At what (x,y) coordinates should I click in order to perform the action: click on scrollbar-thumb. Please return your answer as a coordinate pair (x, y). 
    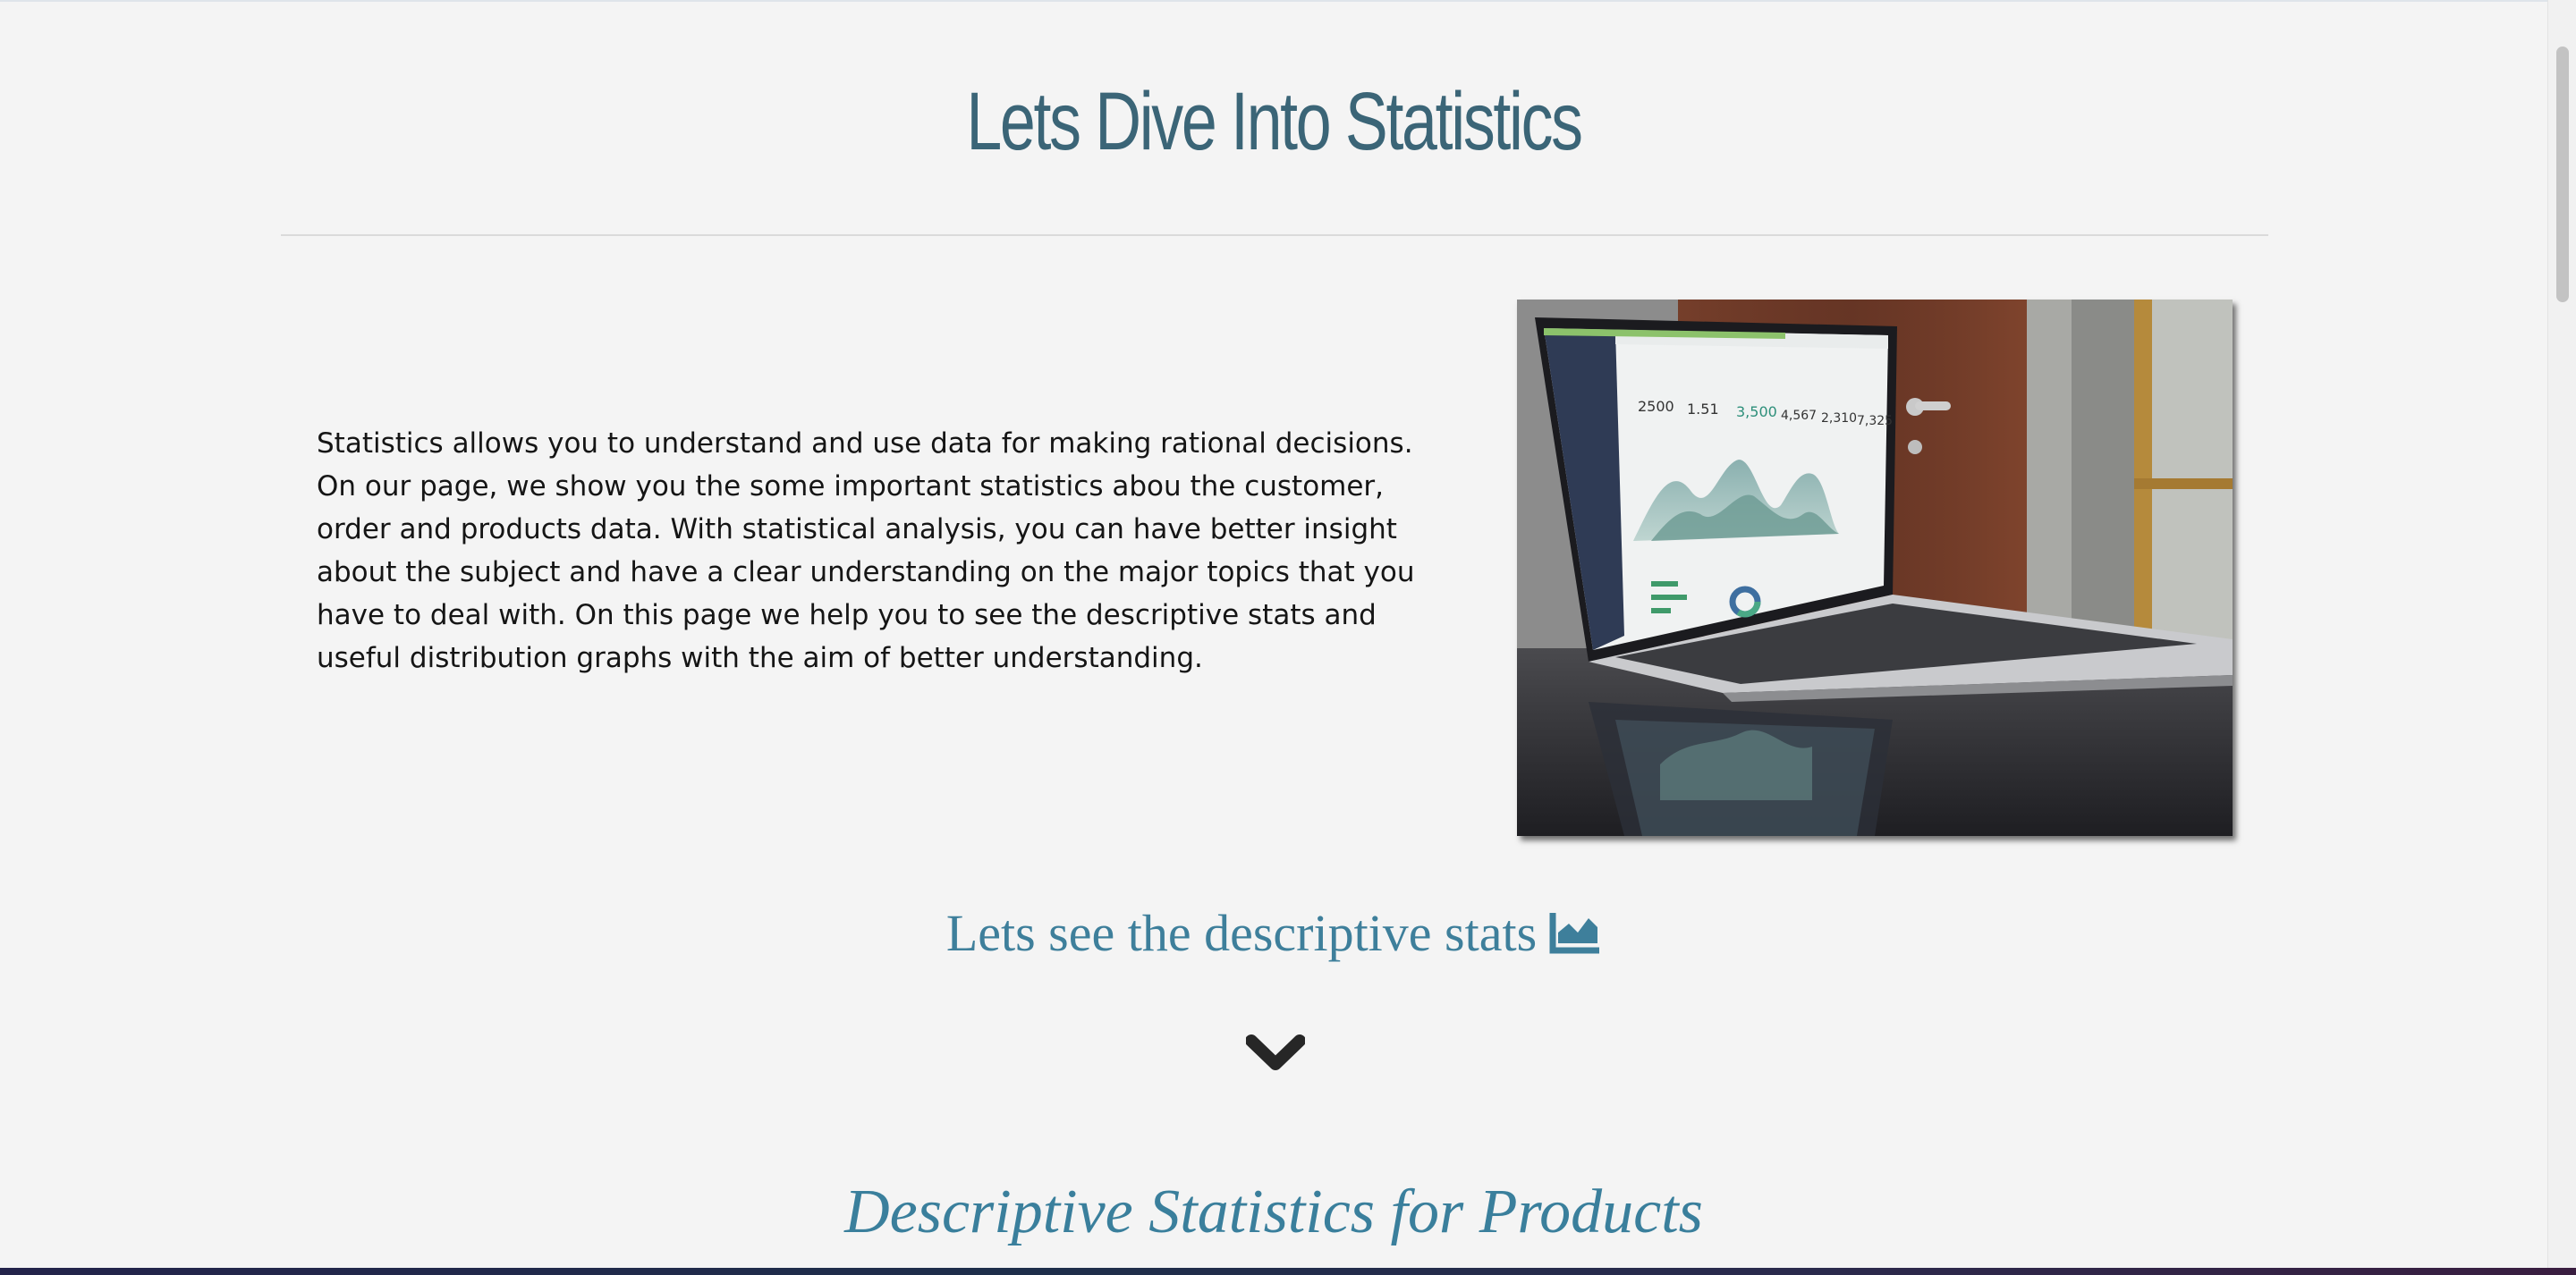
    Looking at the image, I should click on (2562, 174).